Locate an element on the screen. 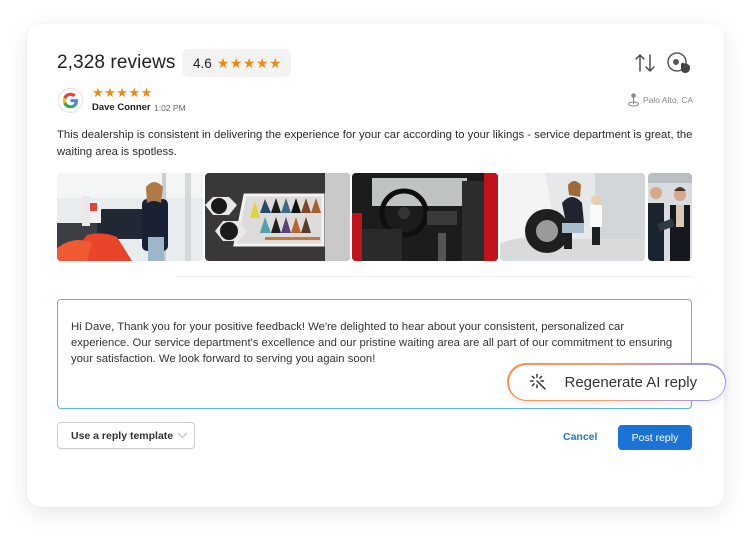 This screenshot has height=536, width=753. chevron-down-icon is located at coordinates (182, 435).